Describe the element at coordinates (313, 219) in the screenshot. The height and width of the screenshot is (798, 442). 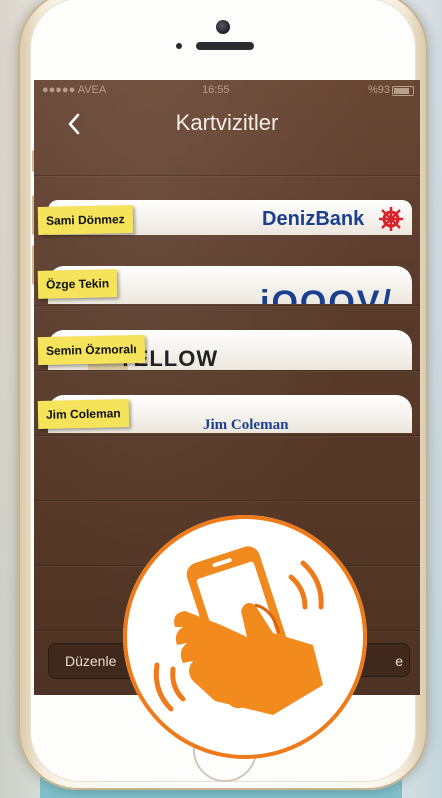
I see `card-brand-text: DenizBank` at that location.